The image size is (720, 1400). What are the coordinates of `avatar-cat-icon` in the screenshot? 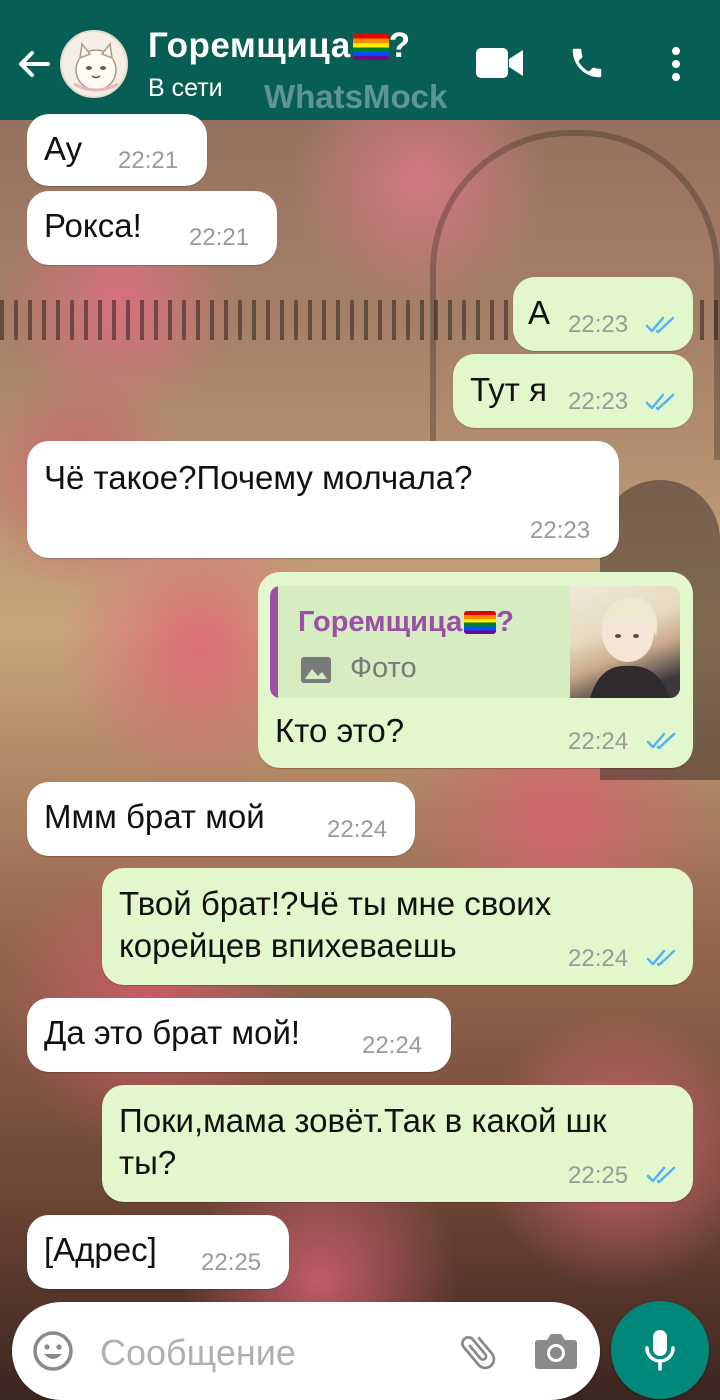 It's located at (96, 67).